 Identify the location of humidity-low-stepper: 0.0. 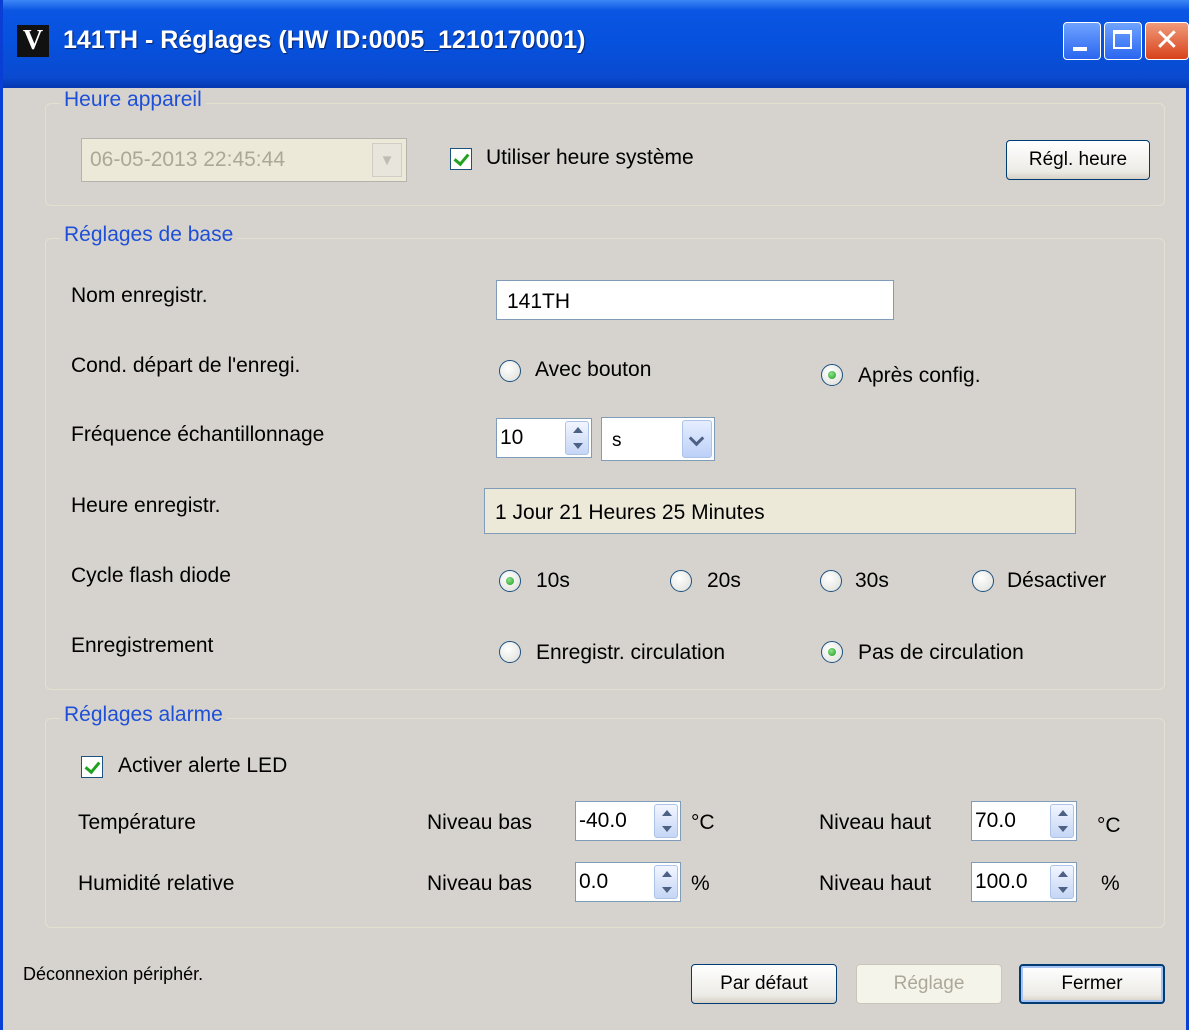
(628, 882).